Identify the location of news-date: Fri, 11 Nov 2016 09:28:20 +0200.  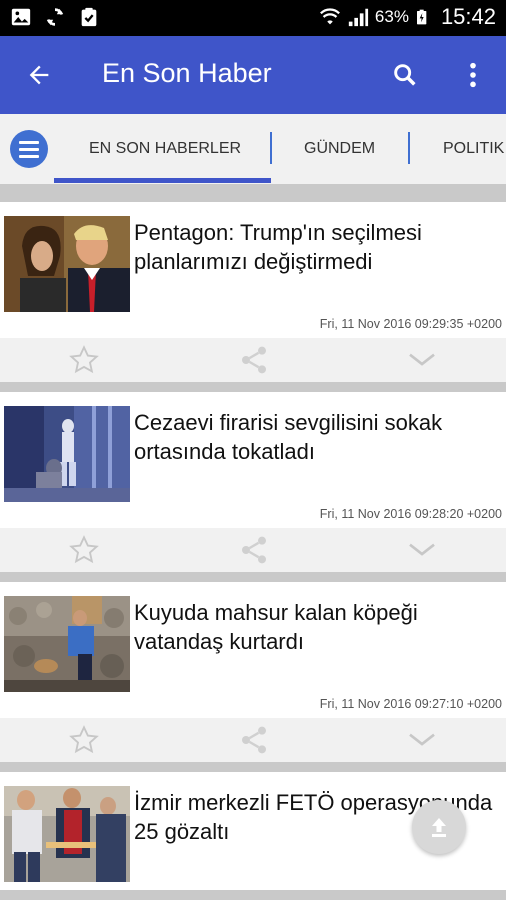
(410, 514).